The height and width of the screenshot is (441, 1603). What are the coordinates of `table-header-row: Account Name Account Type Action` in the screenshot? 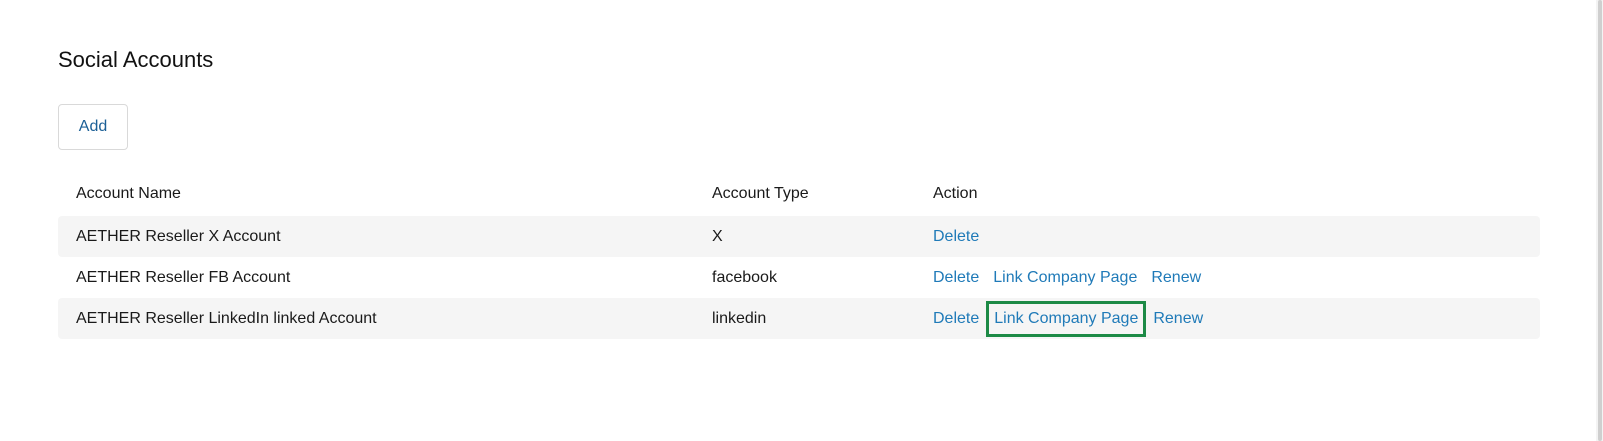 It's located at (799, 194).